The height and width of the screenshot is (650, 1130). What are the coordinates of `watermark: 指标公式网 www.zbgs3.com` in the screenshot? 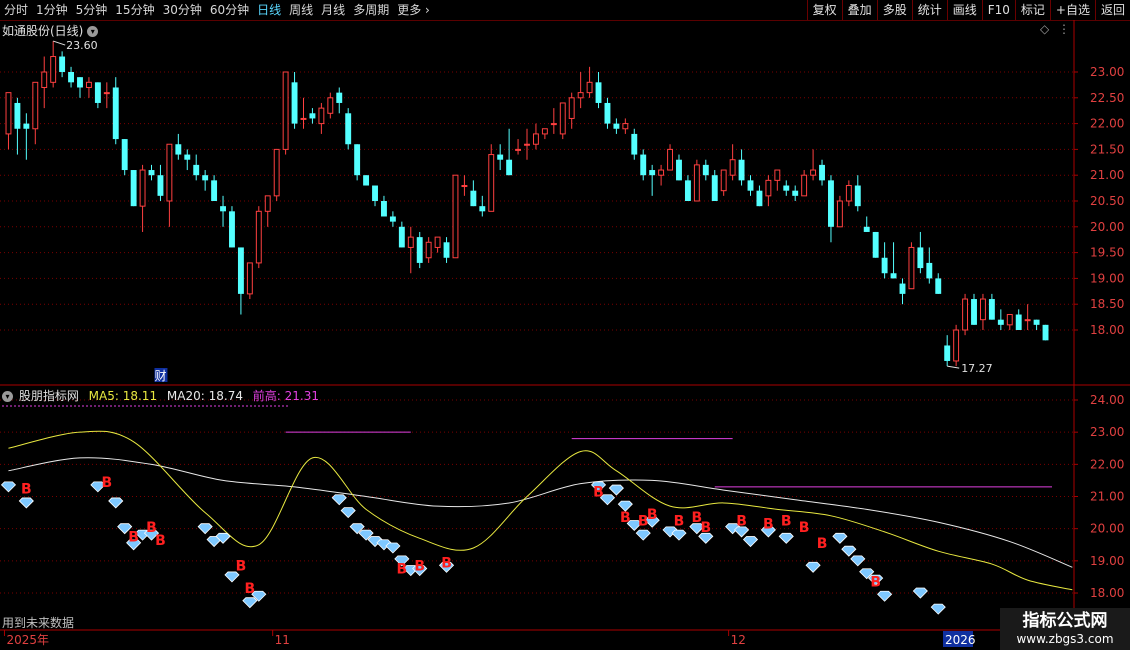 It's located at (1065, 629).